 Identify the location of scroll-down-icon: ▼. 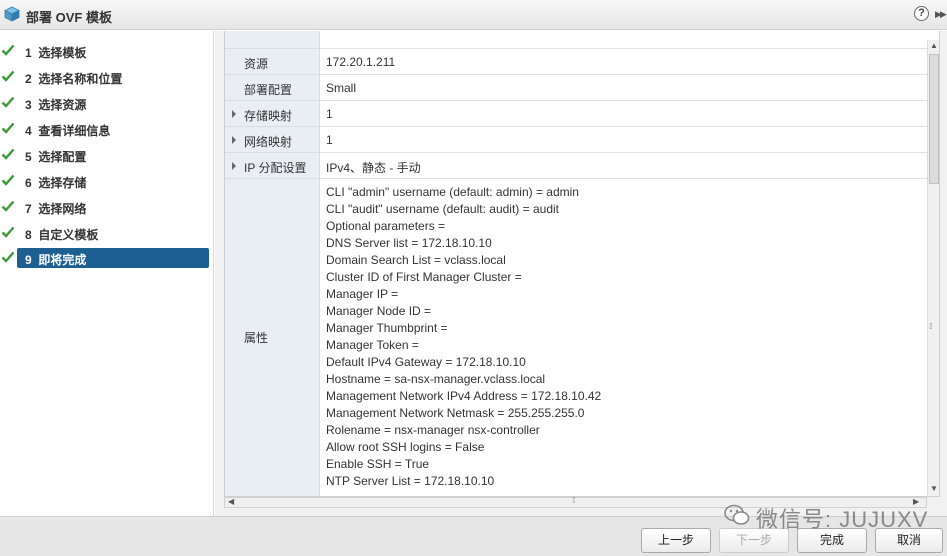
(934, 488).